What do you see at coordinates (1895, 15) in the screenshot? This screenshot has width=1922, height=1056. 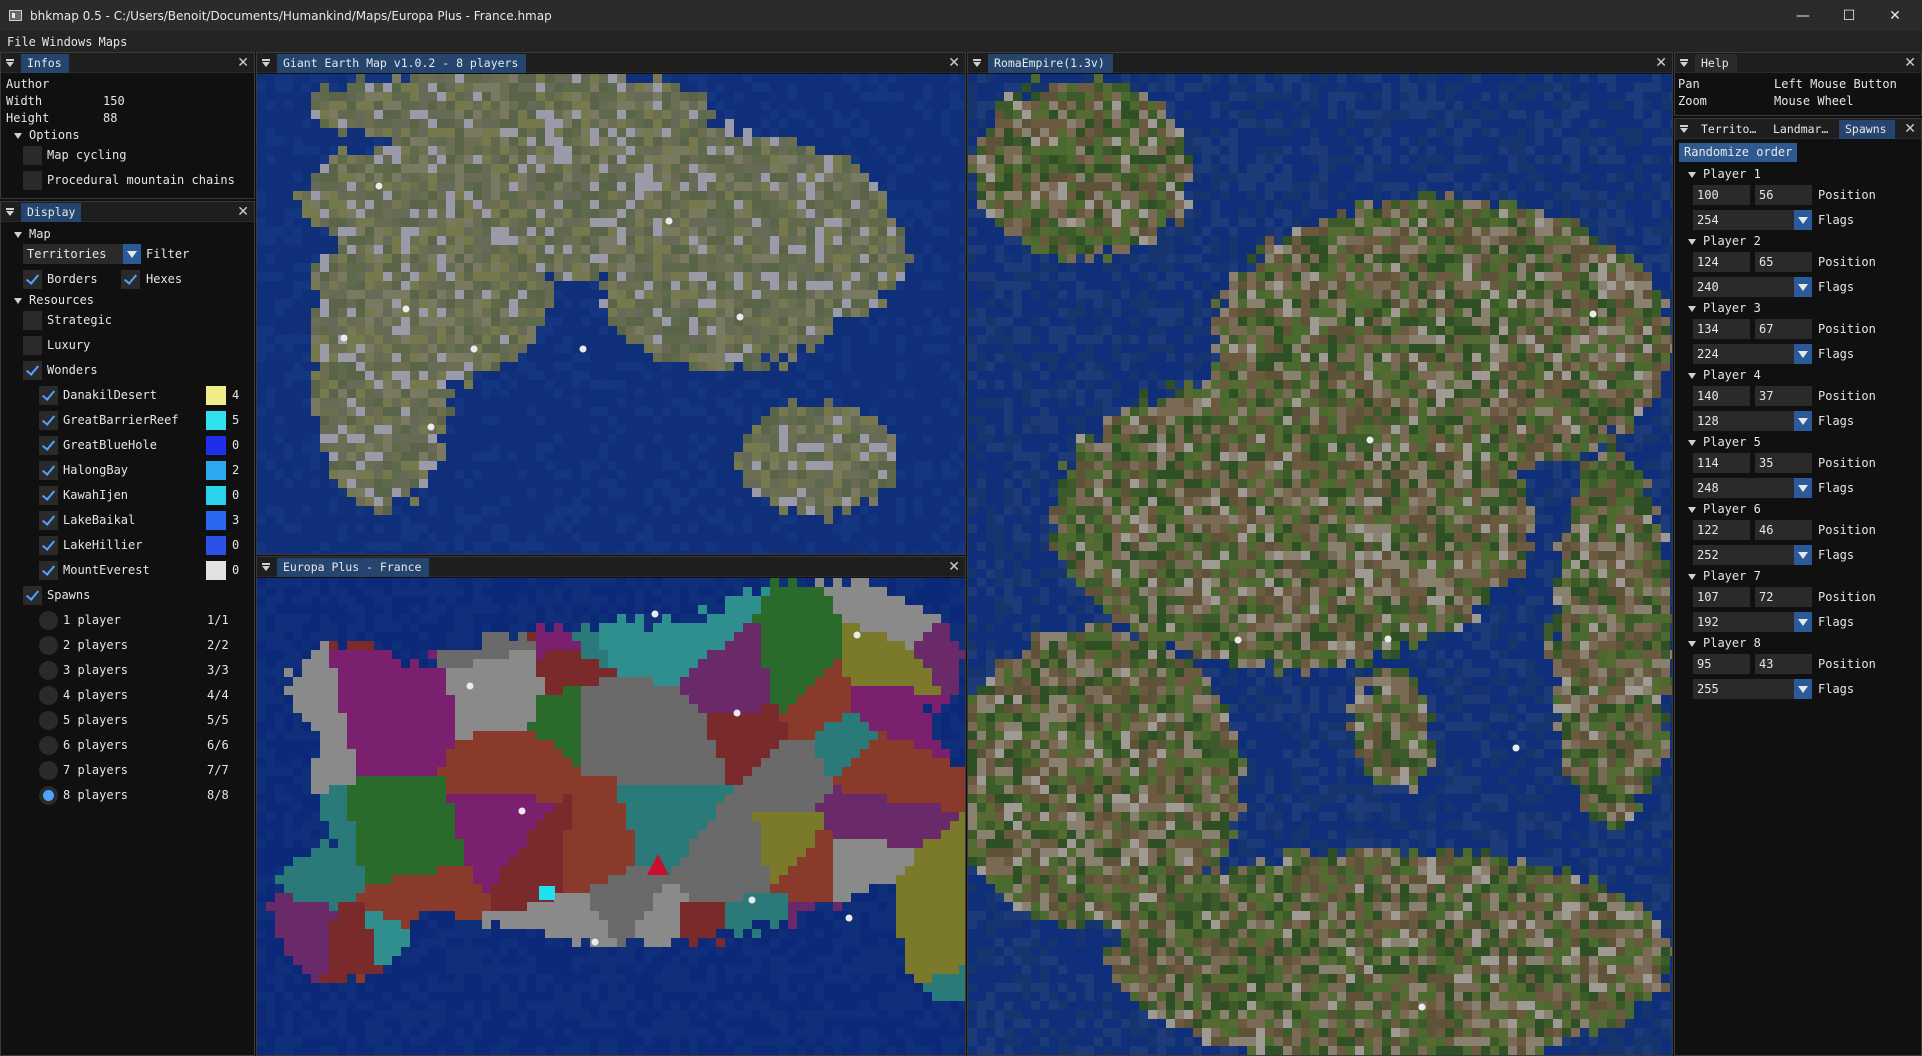 I see `close-window-button: ✕` at bounding box center [1895, 15].